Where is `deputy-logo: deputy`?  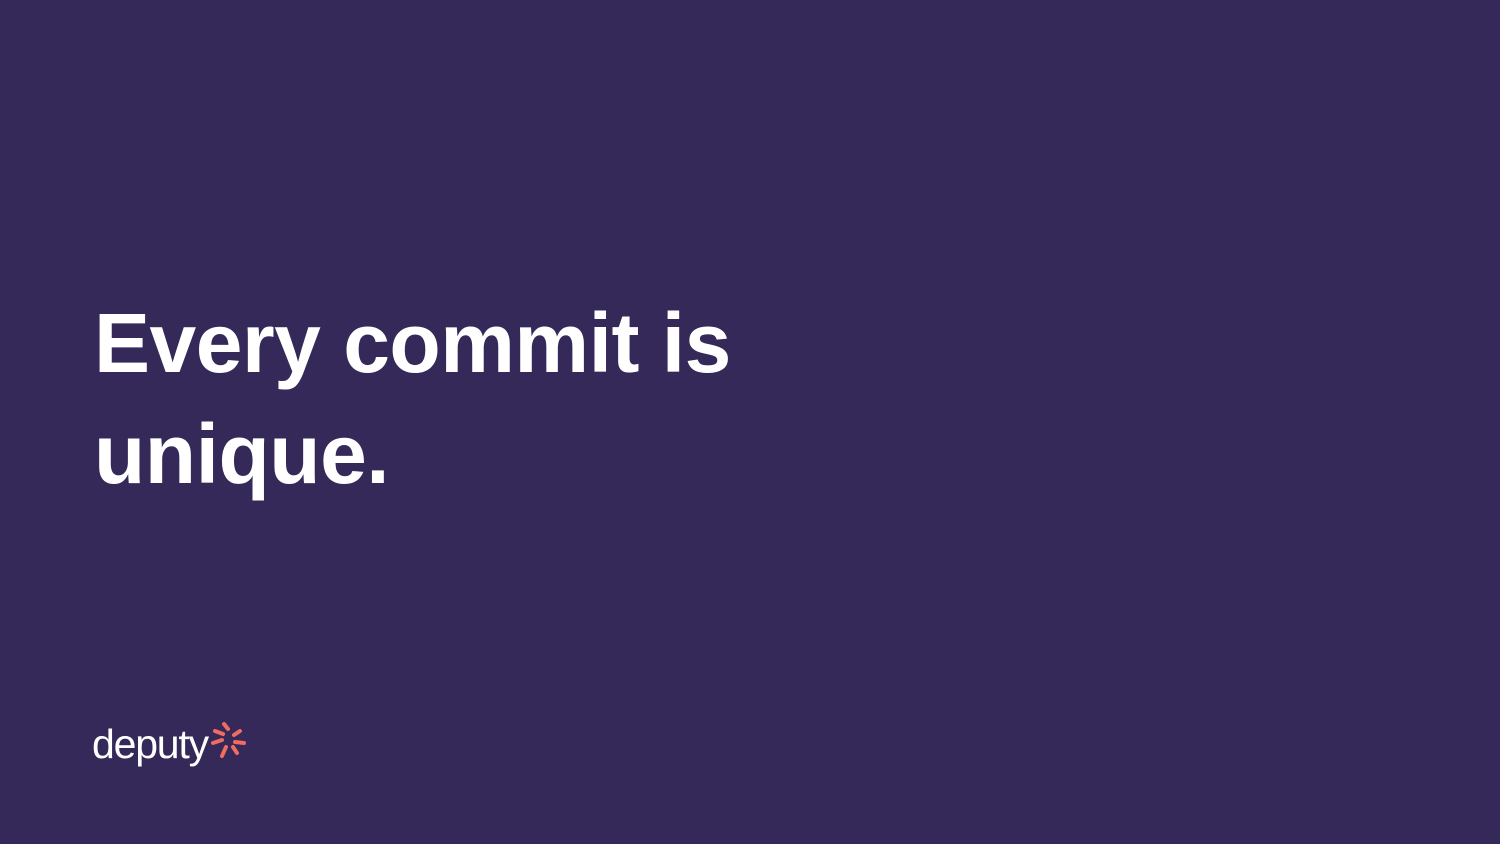
deputy-logo: deputy is located at coordinates (169, 744).